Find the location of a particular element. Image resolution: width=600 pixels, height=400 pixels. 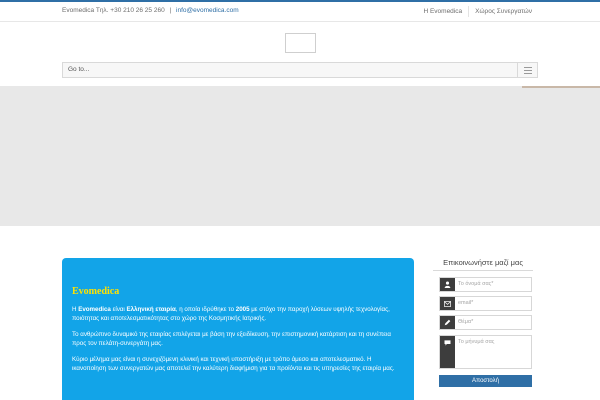

submit-button: Αποστολή is located at coordinates (485, 381).